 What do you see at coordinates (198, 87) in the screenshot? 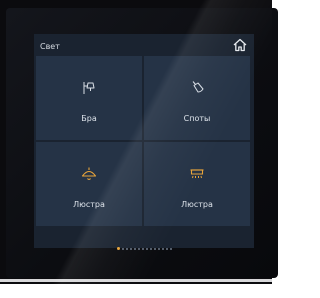
I see `spotlight-icon` at bounding box center [198, 87].